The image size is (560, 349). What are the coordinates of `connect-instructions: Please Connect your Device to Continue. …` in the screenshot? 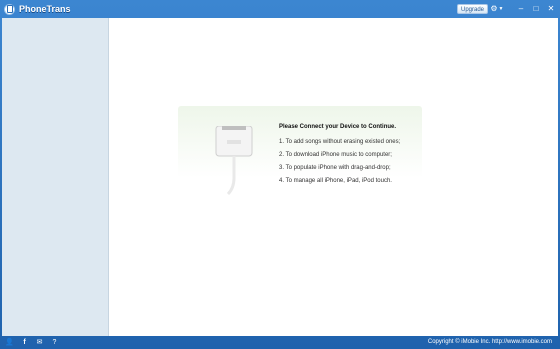 It's located at (339, 157).